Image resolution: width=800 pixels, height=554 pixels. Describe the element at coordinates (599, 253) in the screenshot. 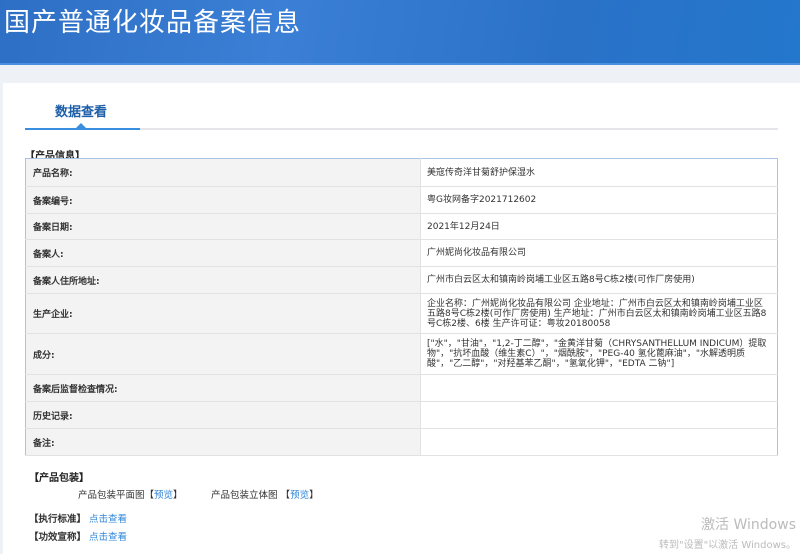

I see `row-value: 广州妮尚化妆品有限公司` at that location.